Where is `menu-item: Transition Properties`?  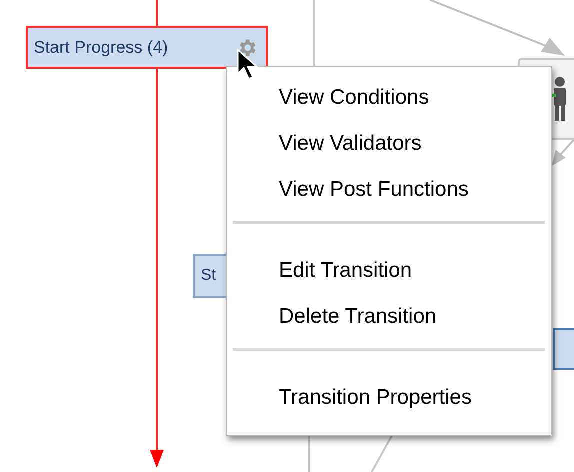 menu-item: Transition Properties is located at coordinates (389, 398).